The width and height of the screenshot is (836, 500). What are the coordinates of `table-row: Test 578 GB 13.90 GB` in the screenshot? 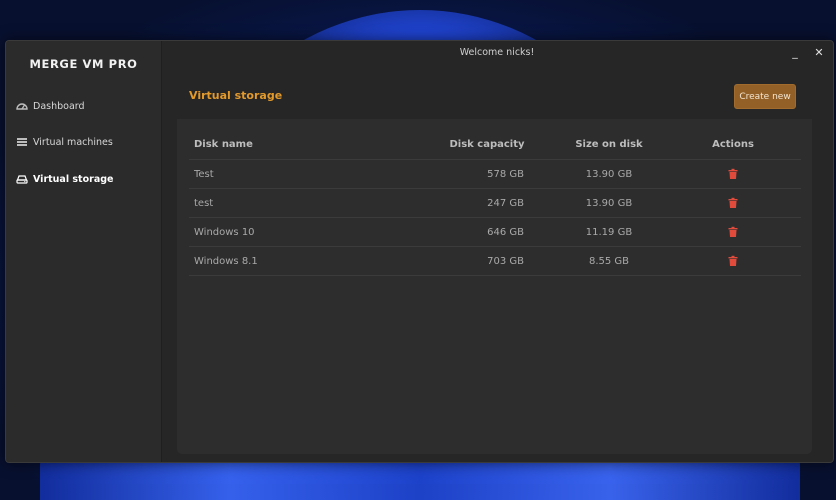 It's located at (495, 174).